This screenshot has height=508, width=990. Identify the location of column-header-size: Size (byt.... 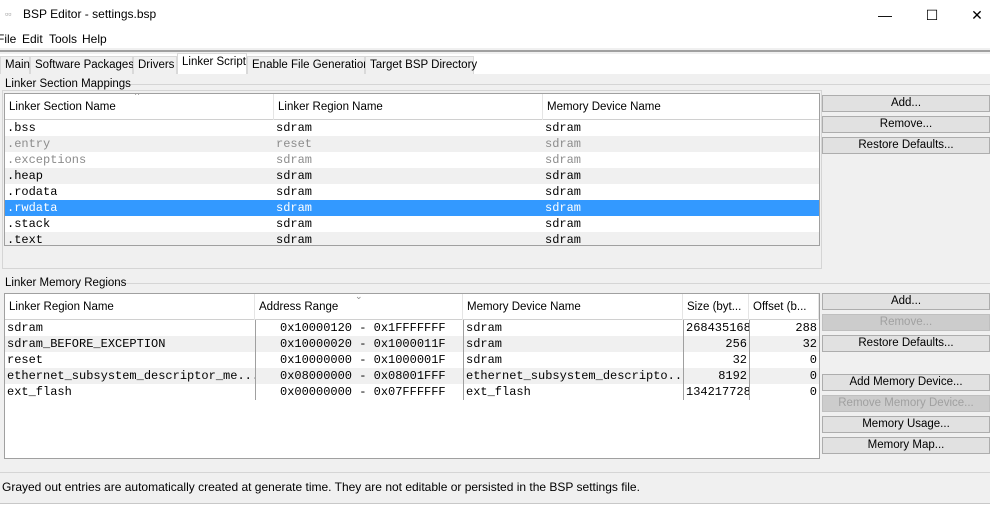
(716, 307).